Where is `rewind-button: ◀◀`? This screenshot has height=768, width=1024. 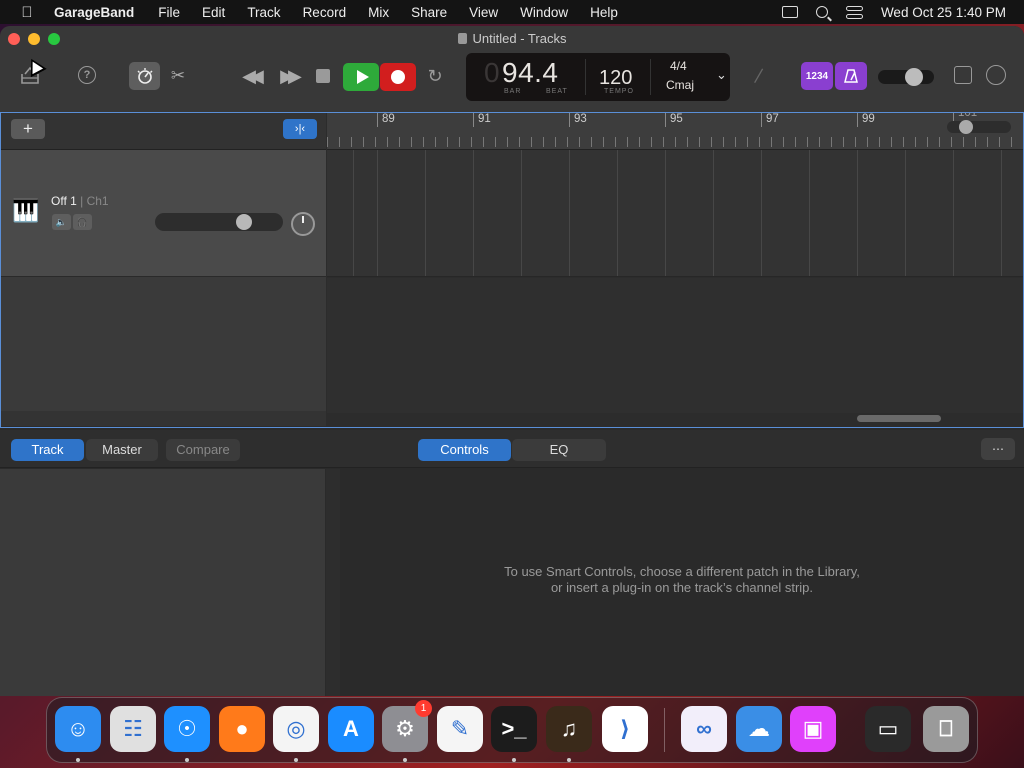 rewind-button: ◀◀ is located at coordinates (250, 76).